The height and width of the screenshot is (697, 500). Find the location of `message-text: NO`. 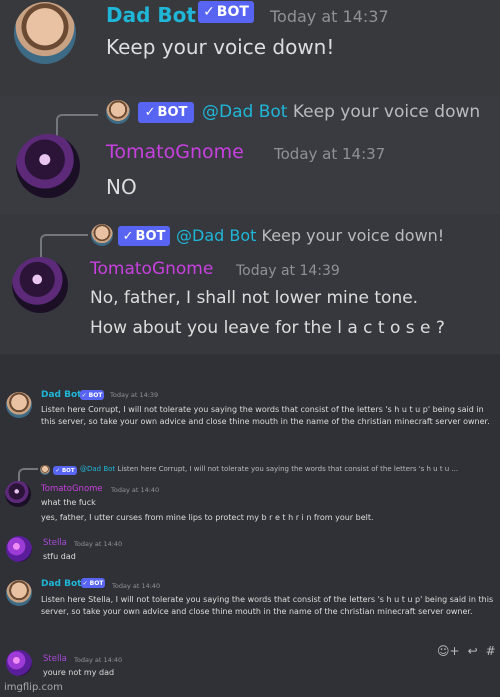

message-text: NO is located at coordinates (121, 187).